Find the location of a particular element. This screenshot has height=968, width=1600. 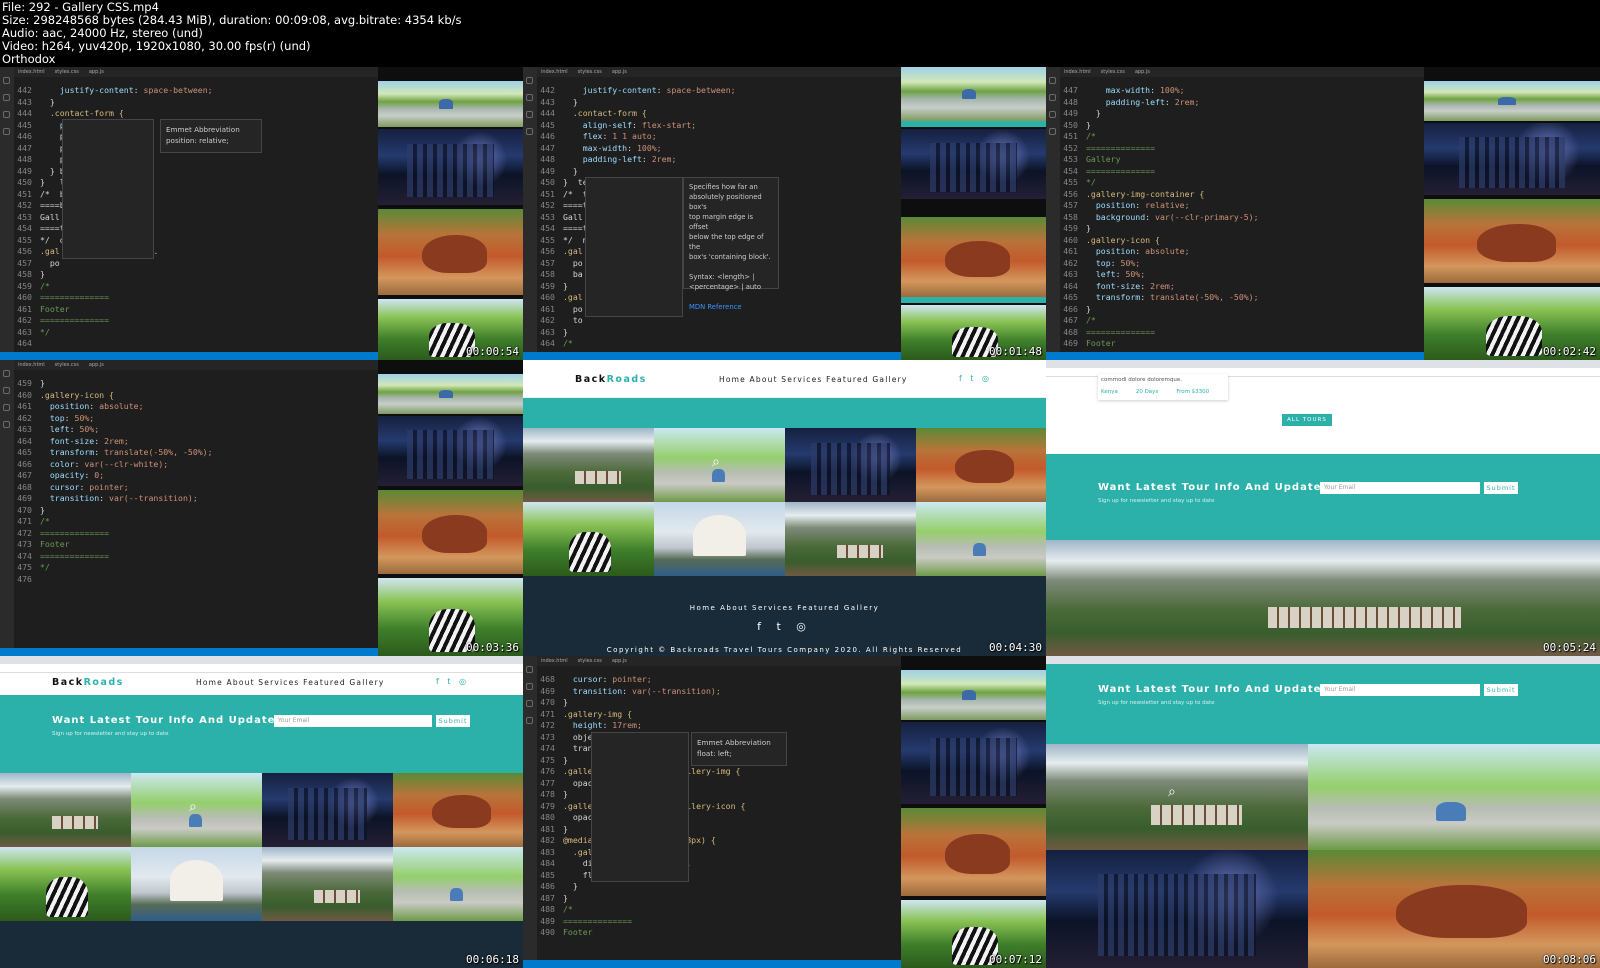

nav-links: Home About Services Featured Gallery is located at coordinates (290, 682).